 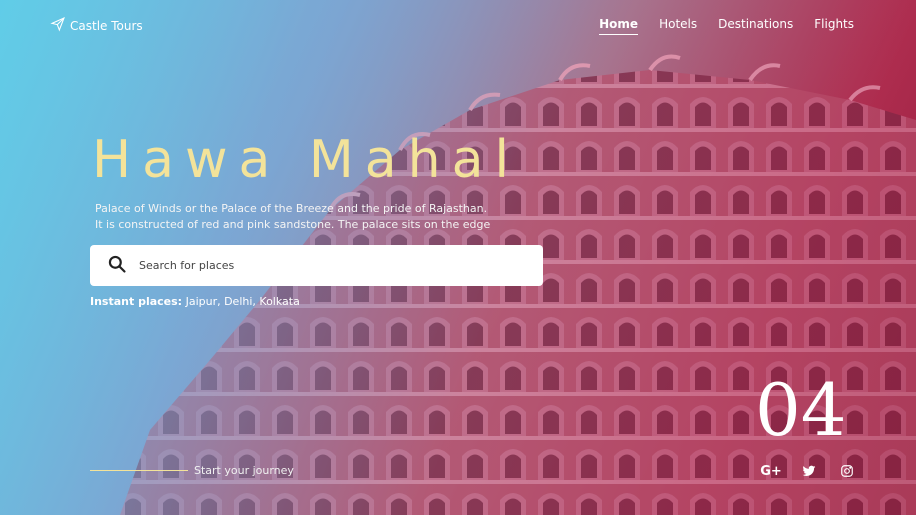 What do you see at coordinates (801, 410) in the screenshot?
I see `slide-counter: 04` at bounding box center [801, 410].